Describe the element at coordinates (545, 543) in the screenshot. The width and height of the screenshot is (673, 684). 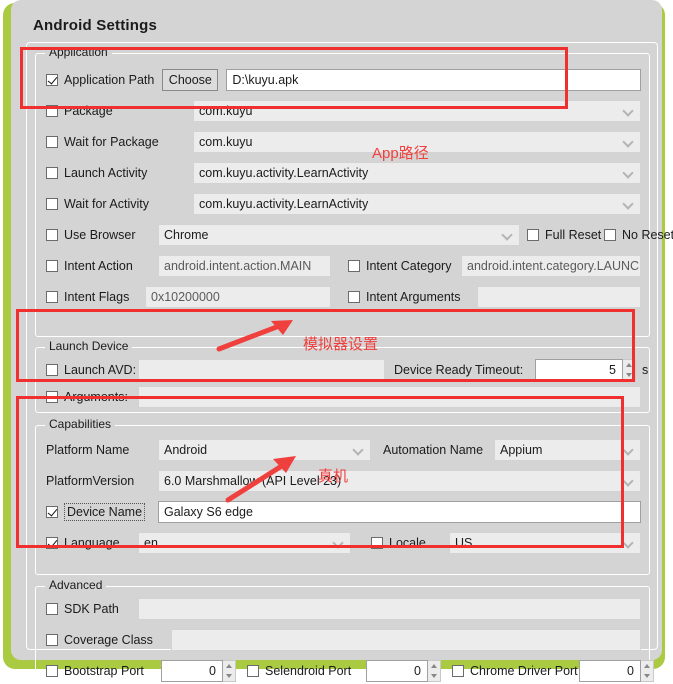
I see `combo-locale: US` at that location.